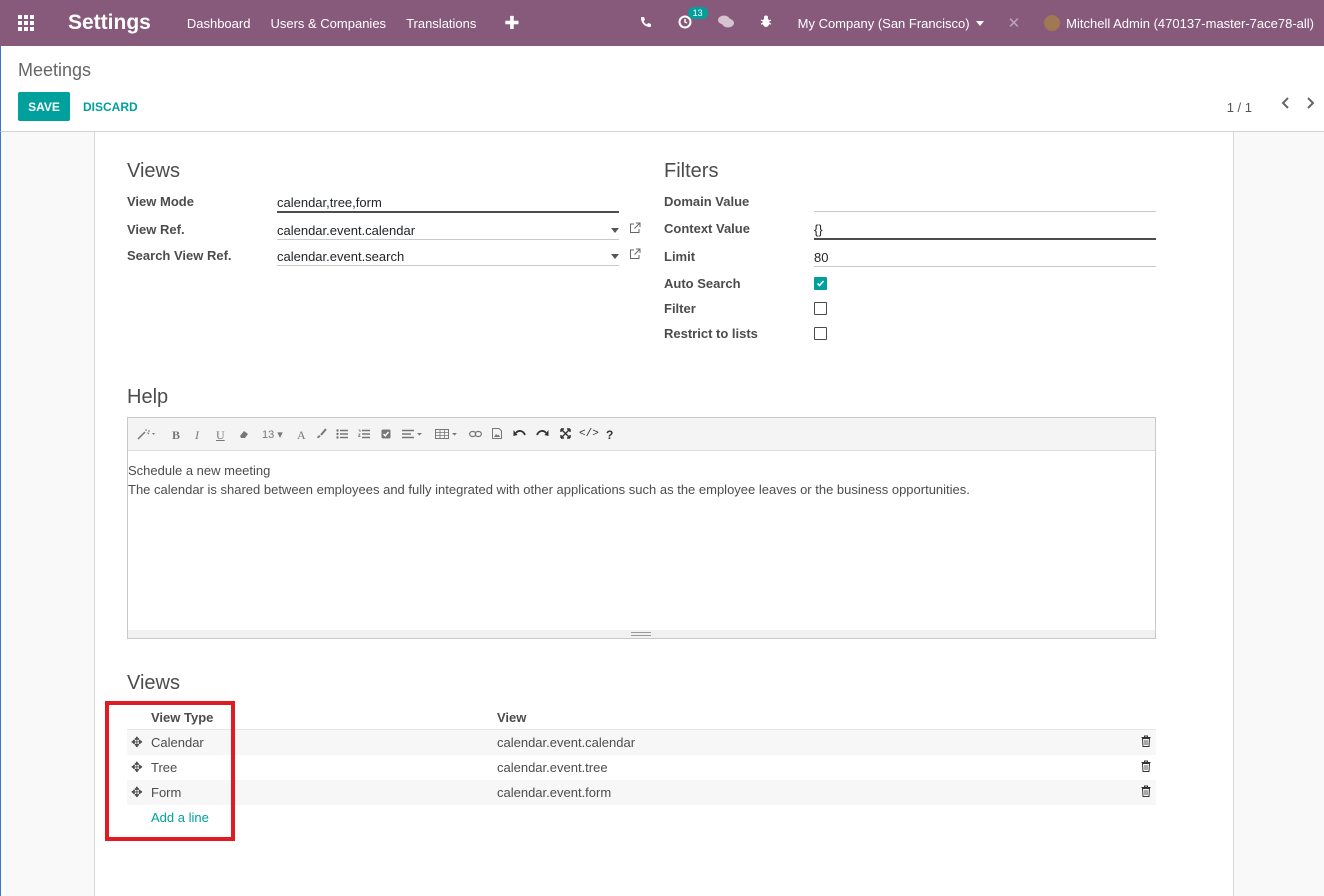 The width and height of the screenshot is (1324, 896). I want to click on search-view-ref-field: calendar.event.search, so click(340, 256).